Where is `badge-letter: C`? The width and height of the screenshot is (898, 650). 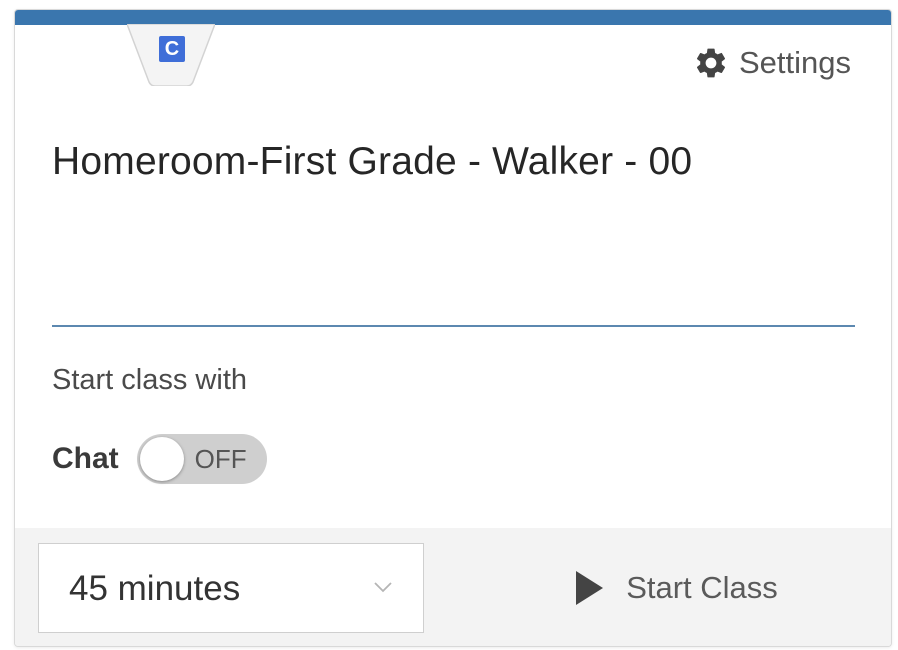
badge-letter: C is located at coordinates (172, 49).